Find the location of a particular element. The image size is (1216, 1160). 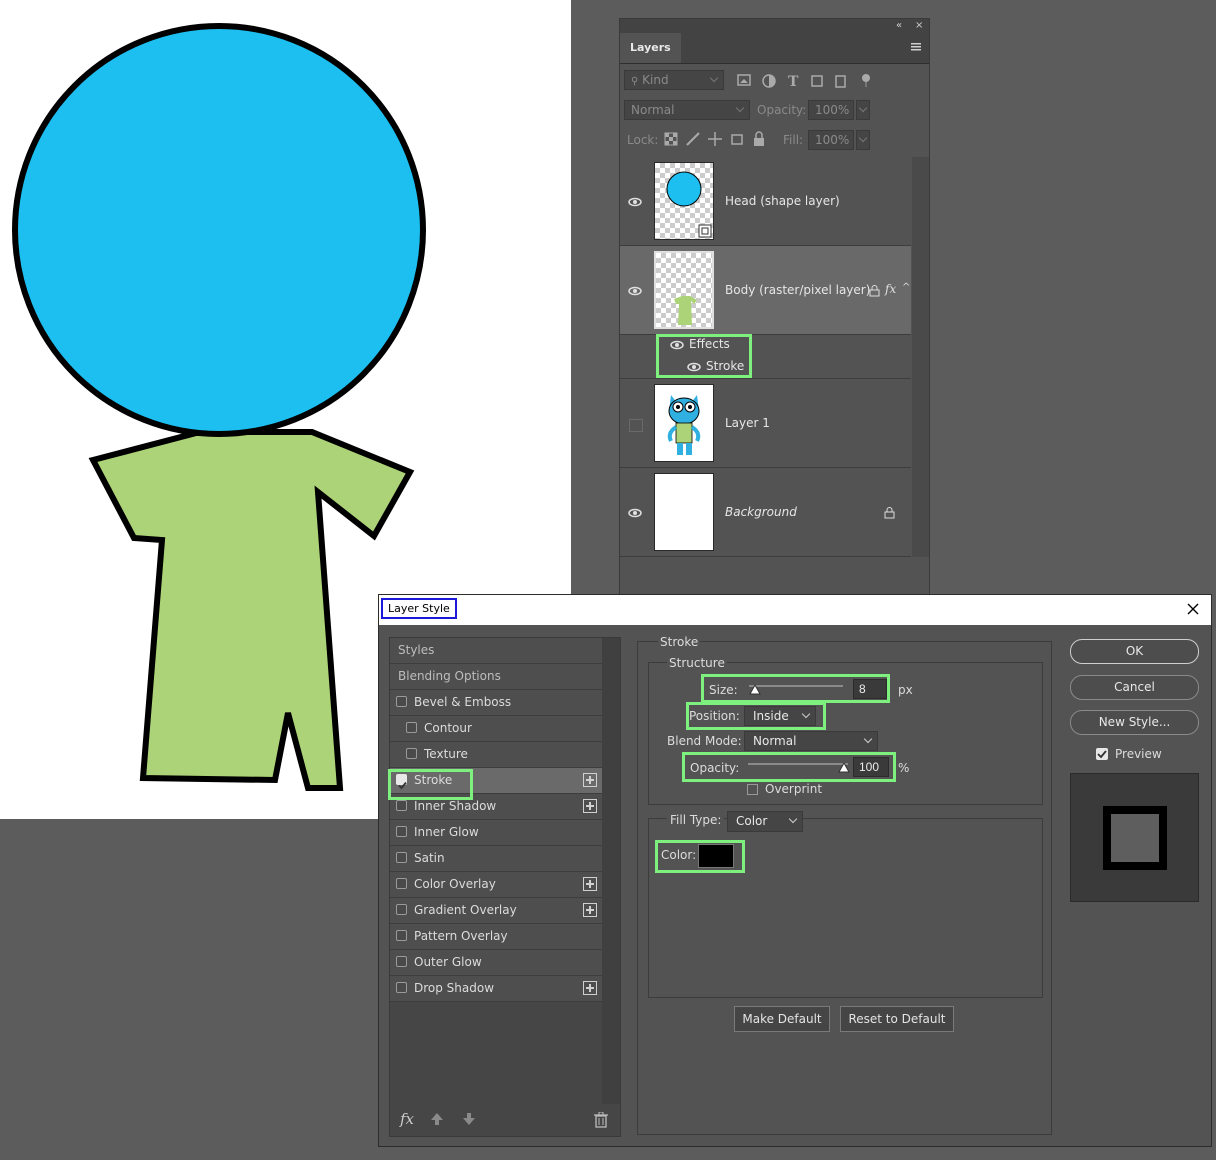

layer-blend-mode-dropdown: Normal is located at coordinates (687, 110).